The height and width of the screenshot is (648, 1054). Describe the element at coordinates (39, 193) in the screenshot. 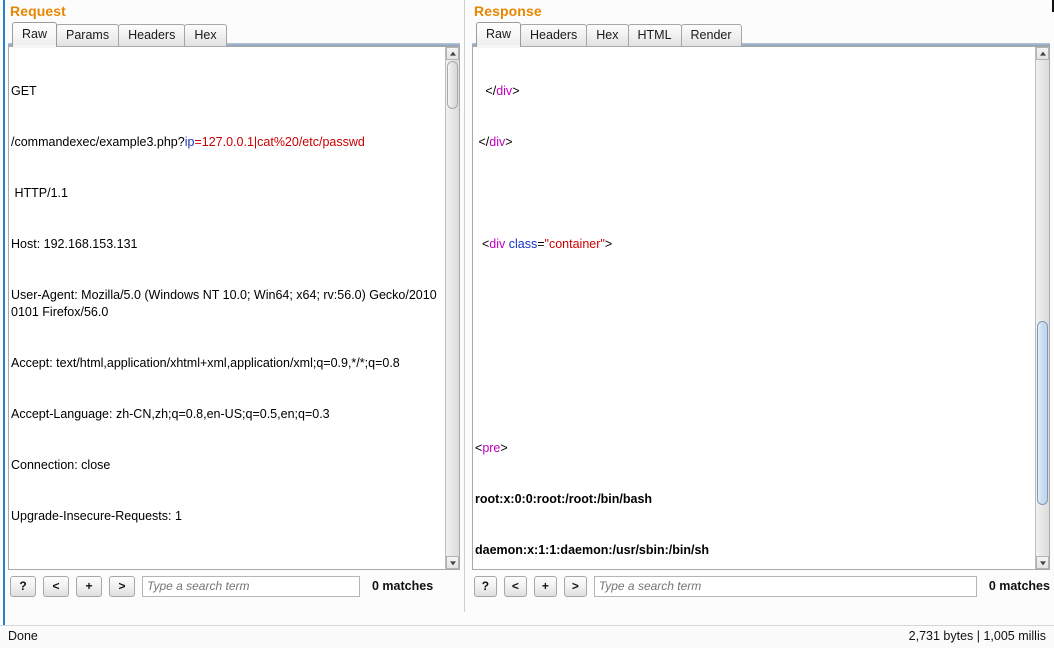

I see `request-http-version: HTTP/1.1` at that location.